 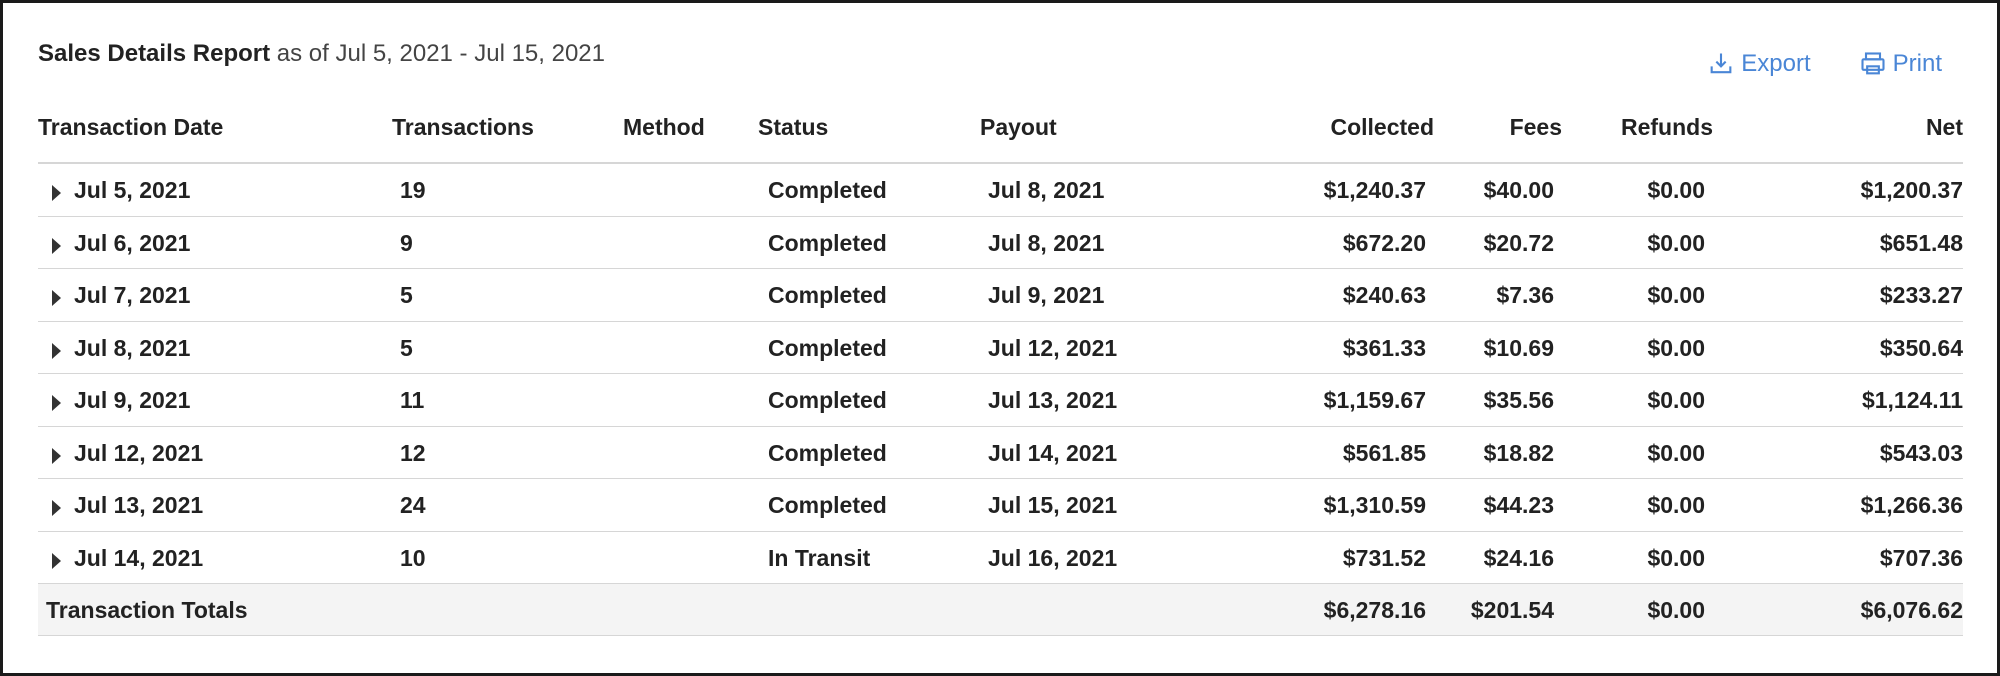 I want to click on totals-collected: $6,278.16, so click(x=1374, y=610).